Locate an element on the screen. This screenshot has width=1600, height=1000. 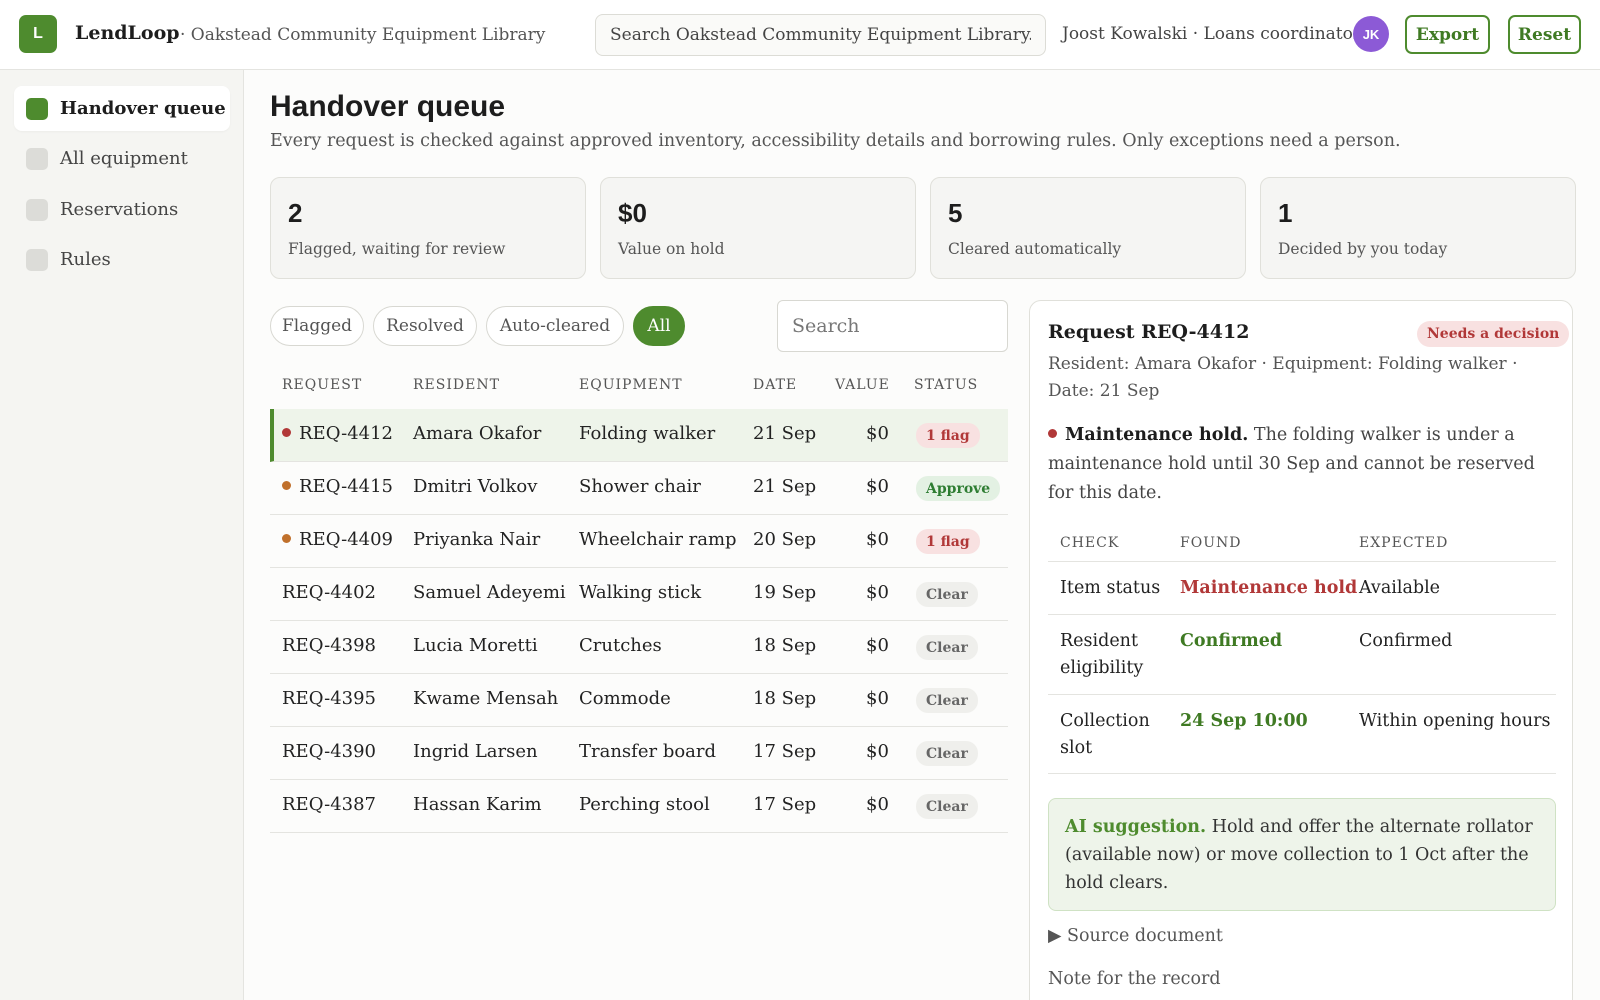
filter-all: All is located at coordinates (659, 326).